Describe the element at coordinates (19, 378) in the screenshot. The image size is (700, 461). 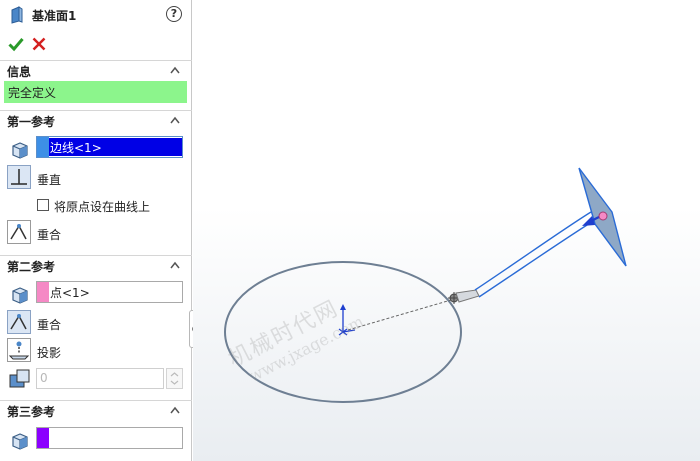
I see `angle-offset-icon` at that location.